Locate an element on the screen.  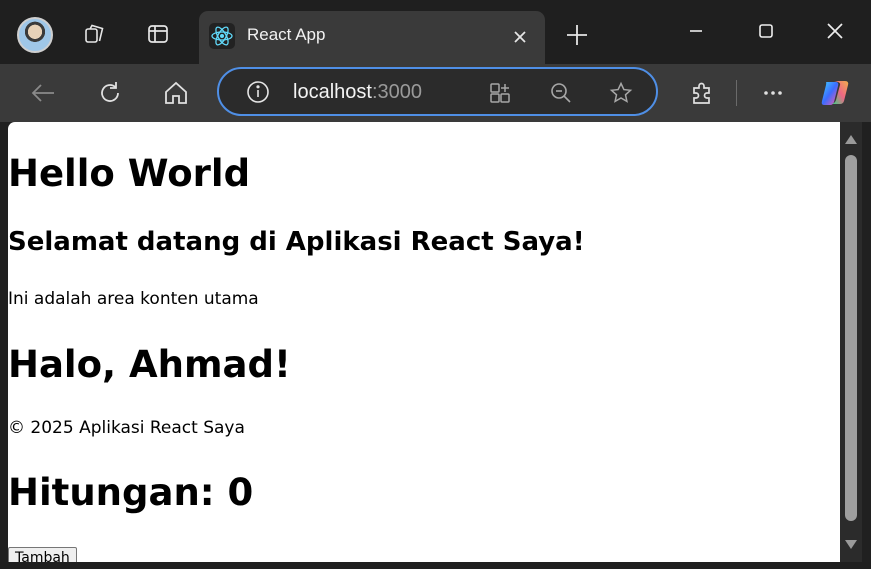
close-tab-icon is located at coordinates (520, 37).